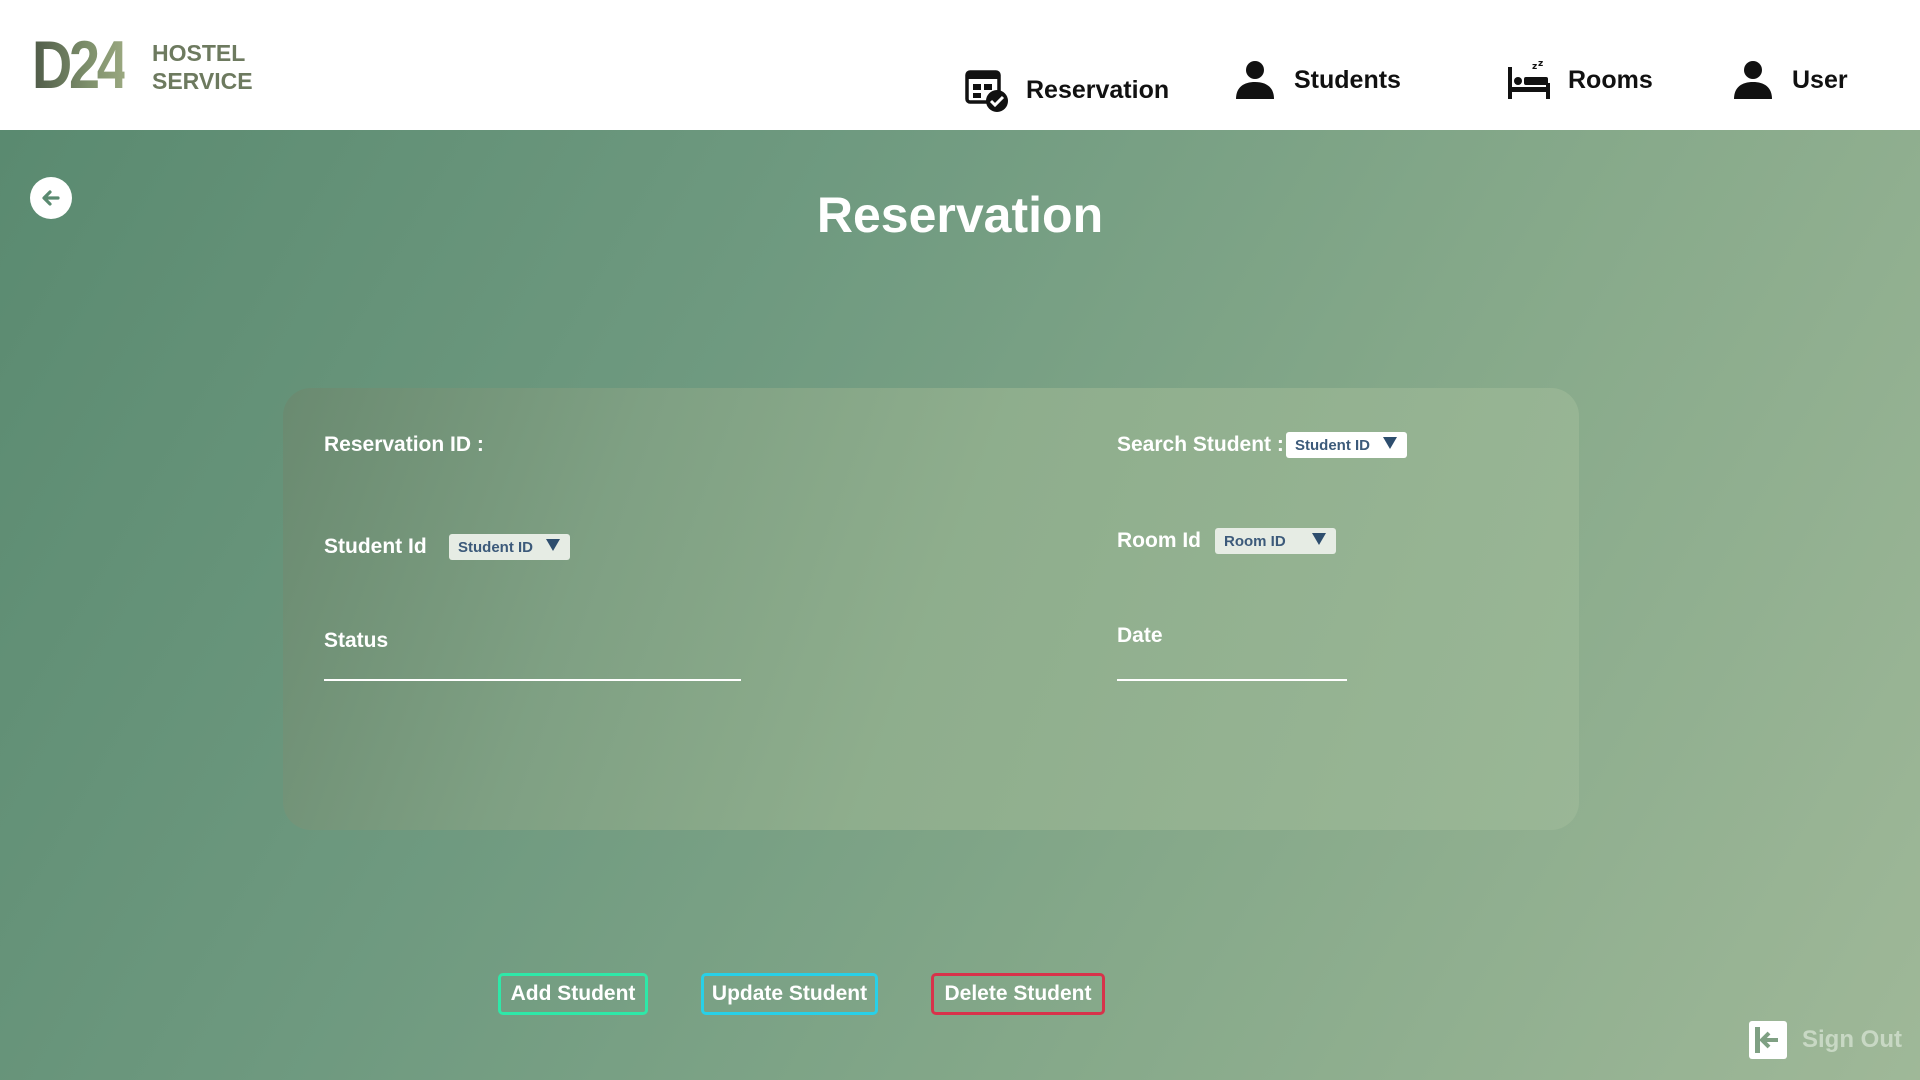 The height and width of the screenshot is (1080, 1920). What do you see at coordinates (202, 81) in the screenshot?
I see `logo-line-2: SERVICE` at bounding box center [202, 81].